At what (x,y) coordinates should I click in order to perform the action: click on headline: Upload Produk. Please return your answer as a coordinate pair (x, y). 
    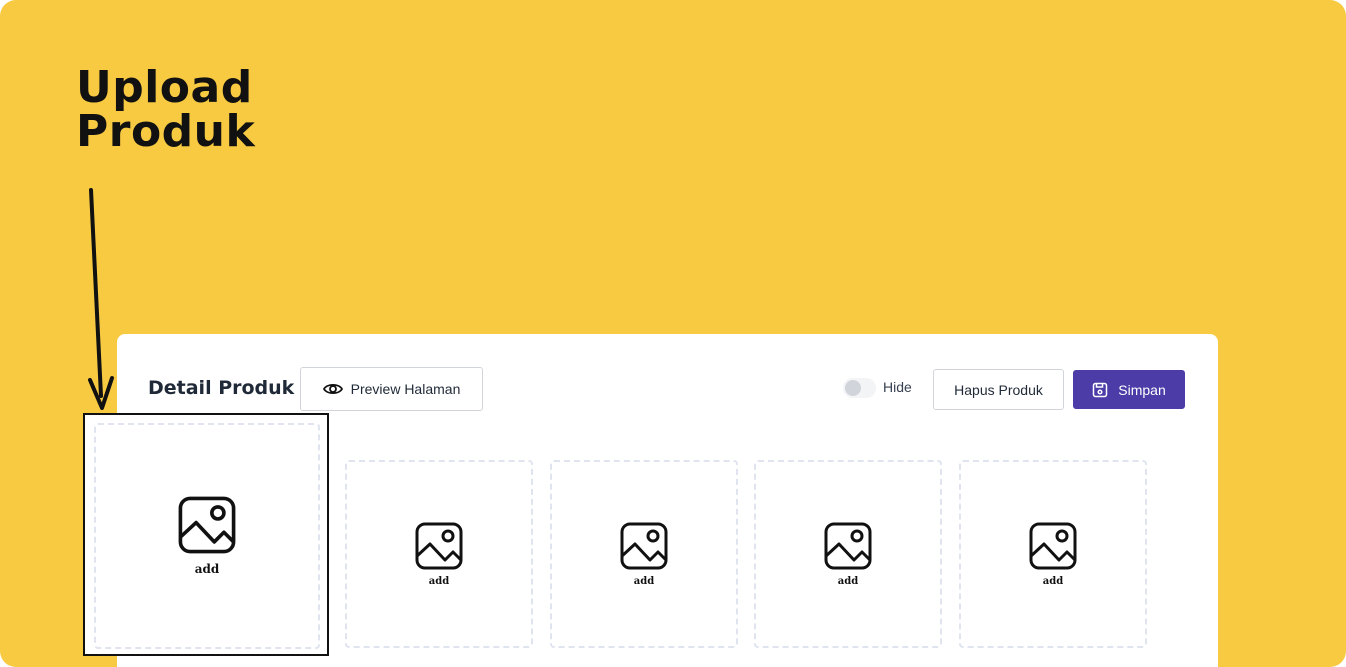
    Looking at the image, I should click on (165, 110).